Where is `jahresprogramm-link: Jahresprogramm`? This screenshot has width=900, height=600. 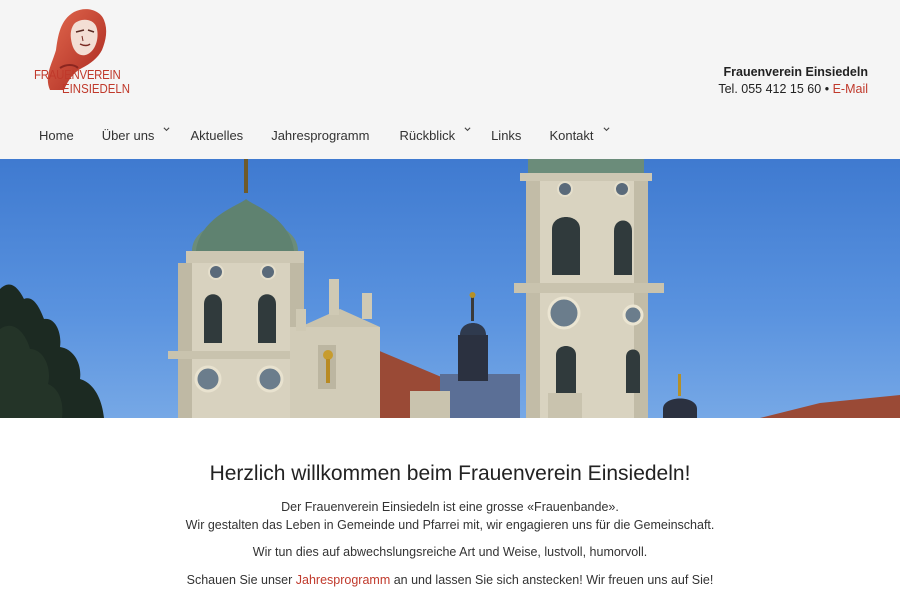 jahresprogramm-link: Jahresprogramm is located at coordinates (343, 580).